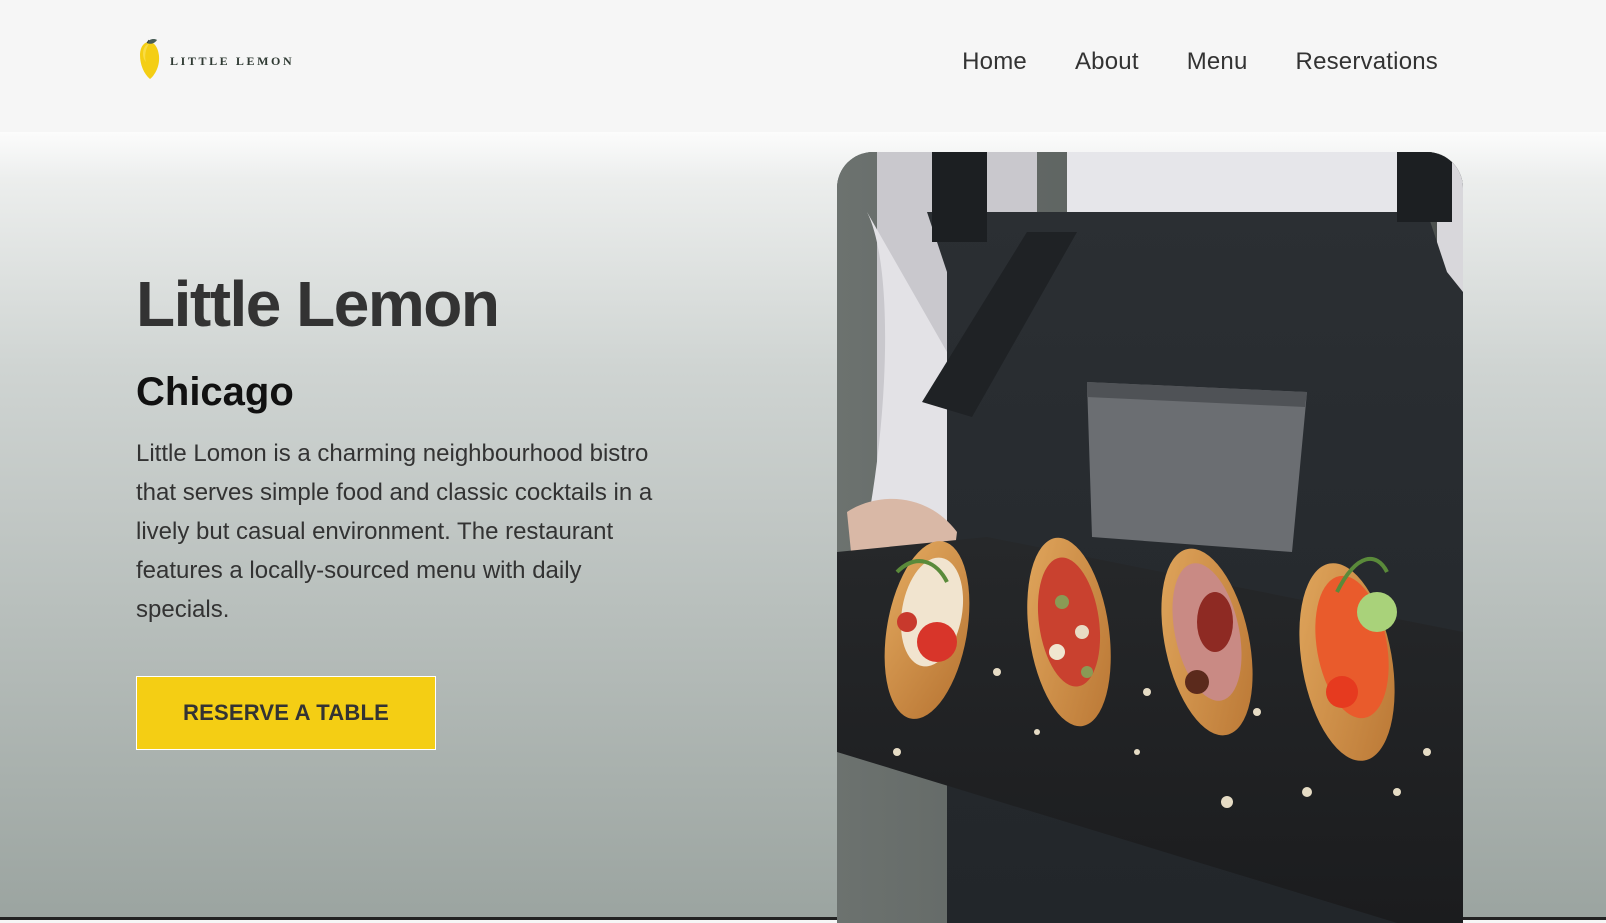 This screenshot has width=1606, height=923. What do you see at coordinates (286, 713) in the screenshot?
I see `reserve-table-button: RESERVE A TABLE` at bounding box center [286, 713].